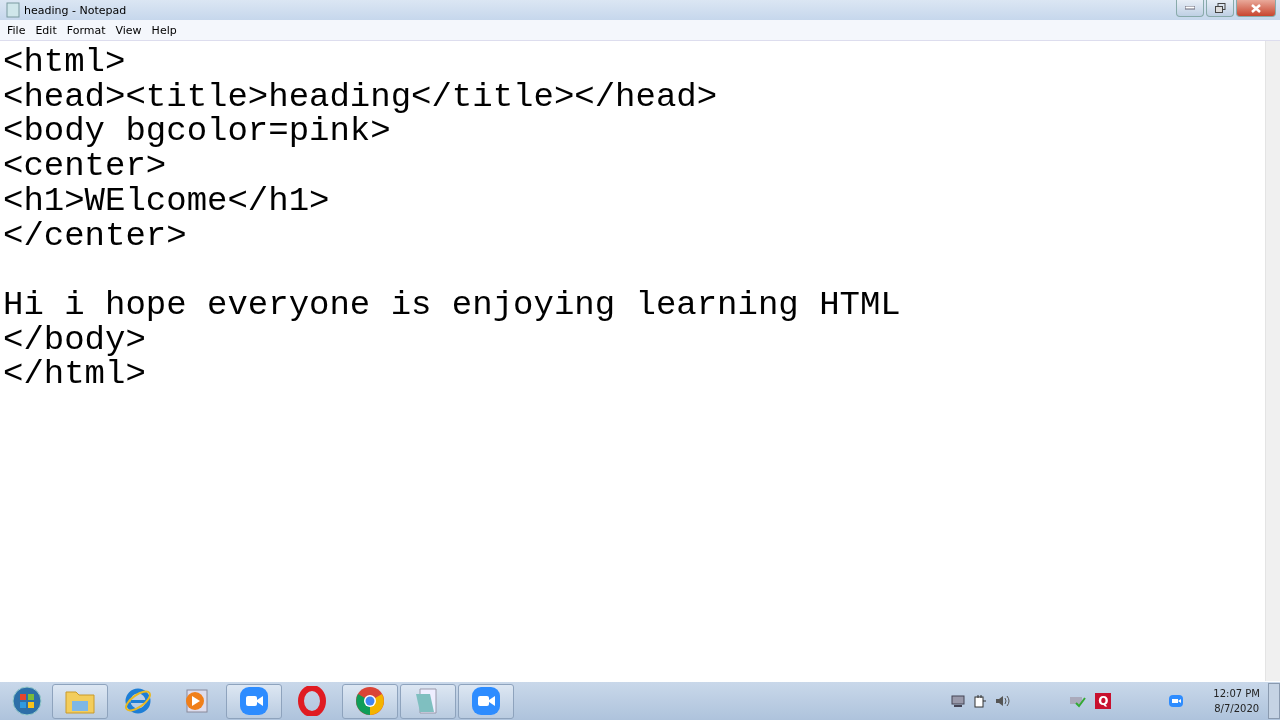  Describe the element at coordinates (75, 10) in the screenshot. I see `window-title: heading - Notepad` at that location.